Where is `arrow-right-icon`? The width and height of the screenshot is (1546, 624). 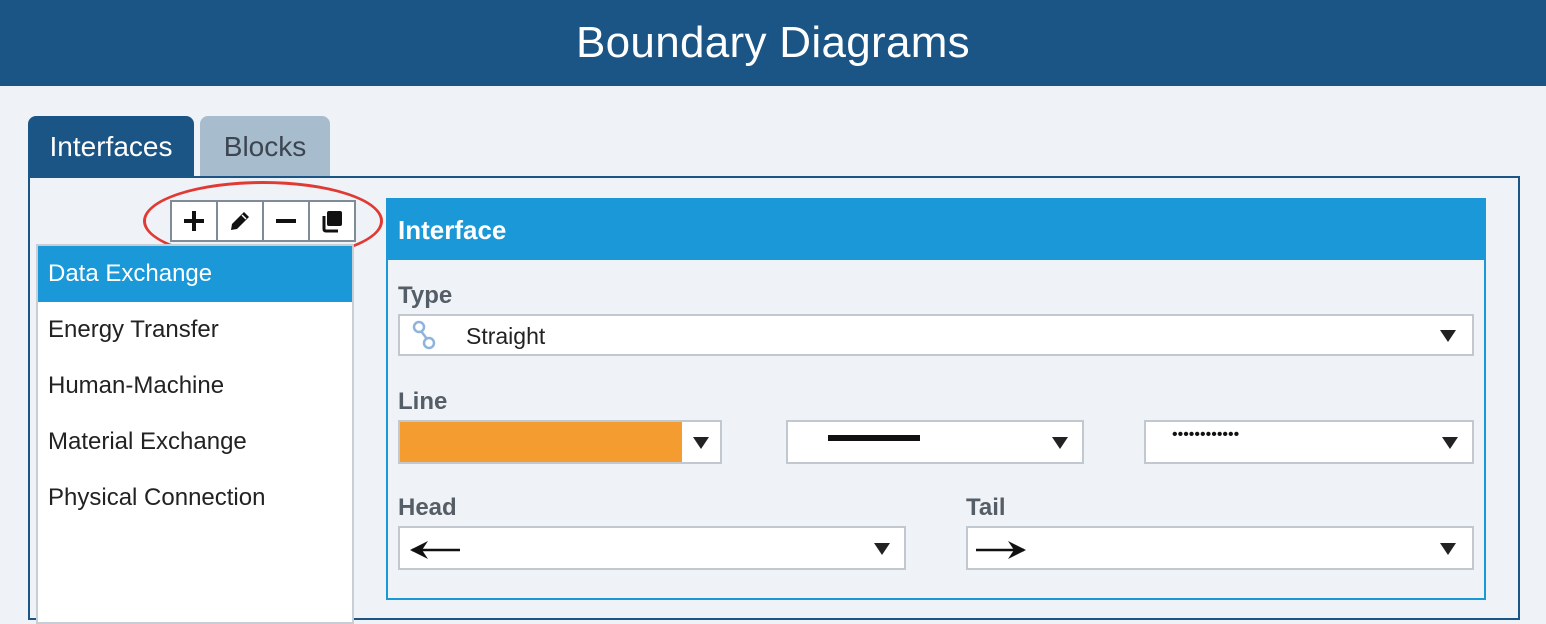
arrow-right-icon is located at coordinates (1001, 550).